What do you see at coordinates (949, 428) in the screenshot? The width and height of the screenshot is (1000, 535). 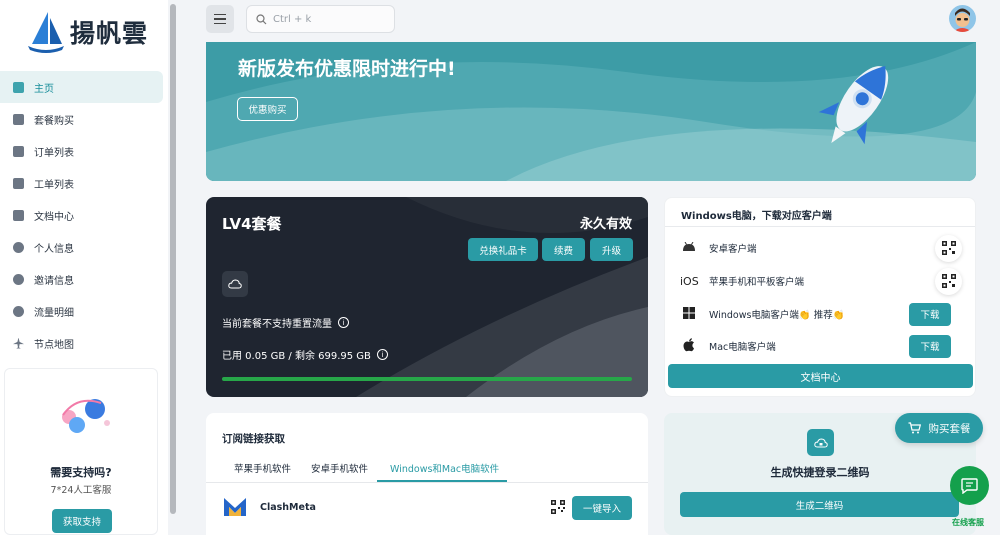 I see `buy-plan-label: 购买套餐` at bounding box center [949, 428].